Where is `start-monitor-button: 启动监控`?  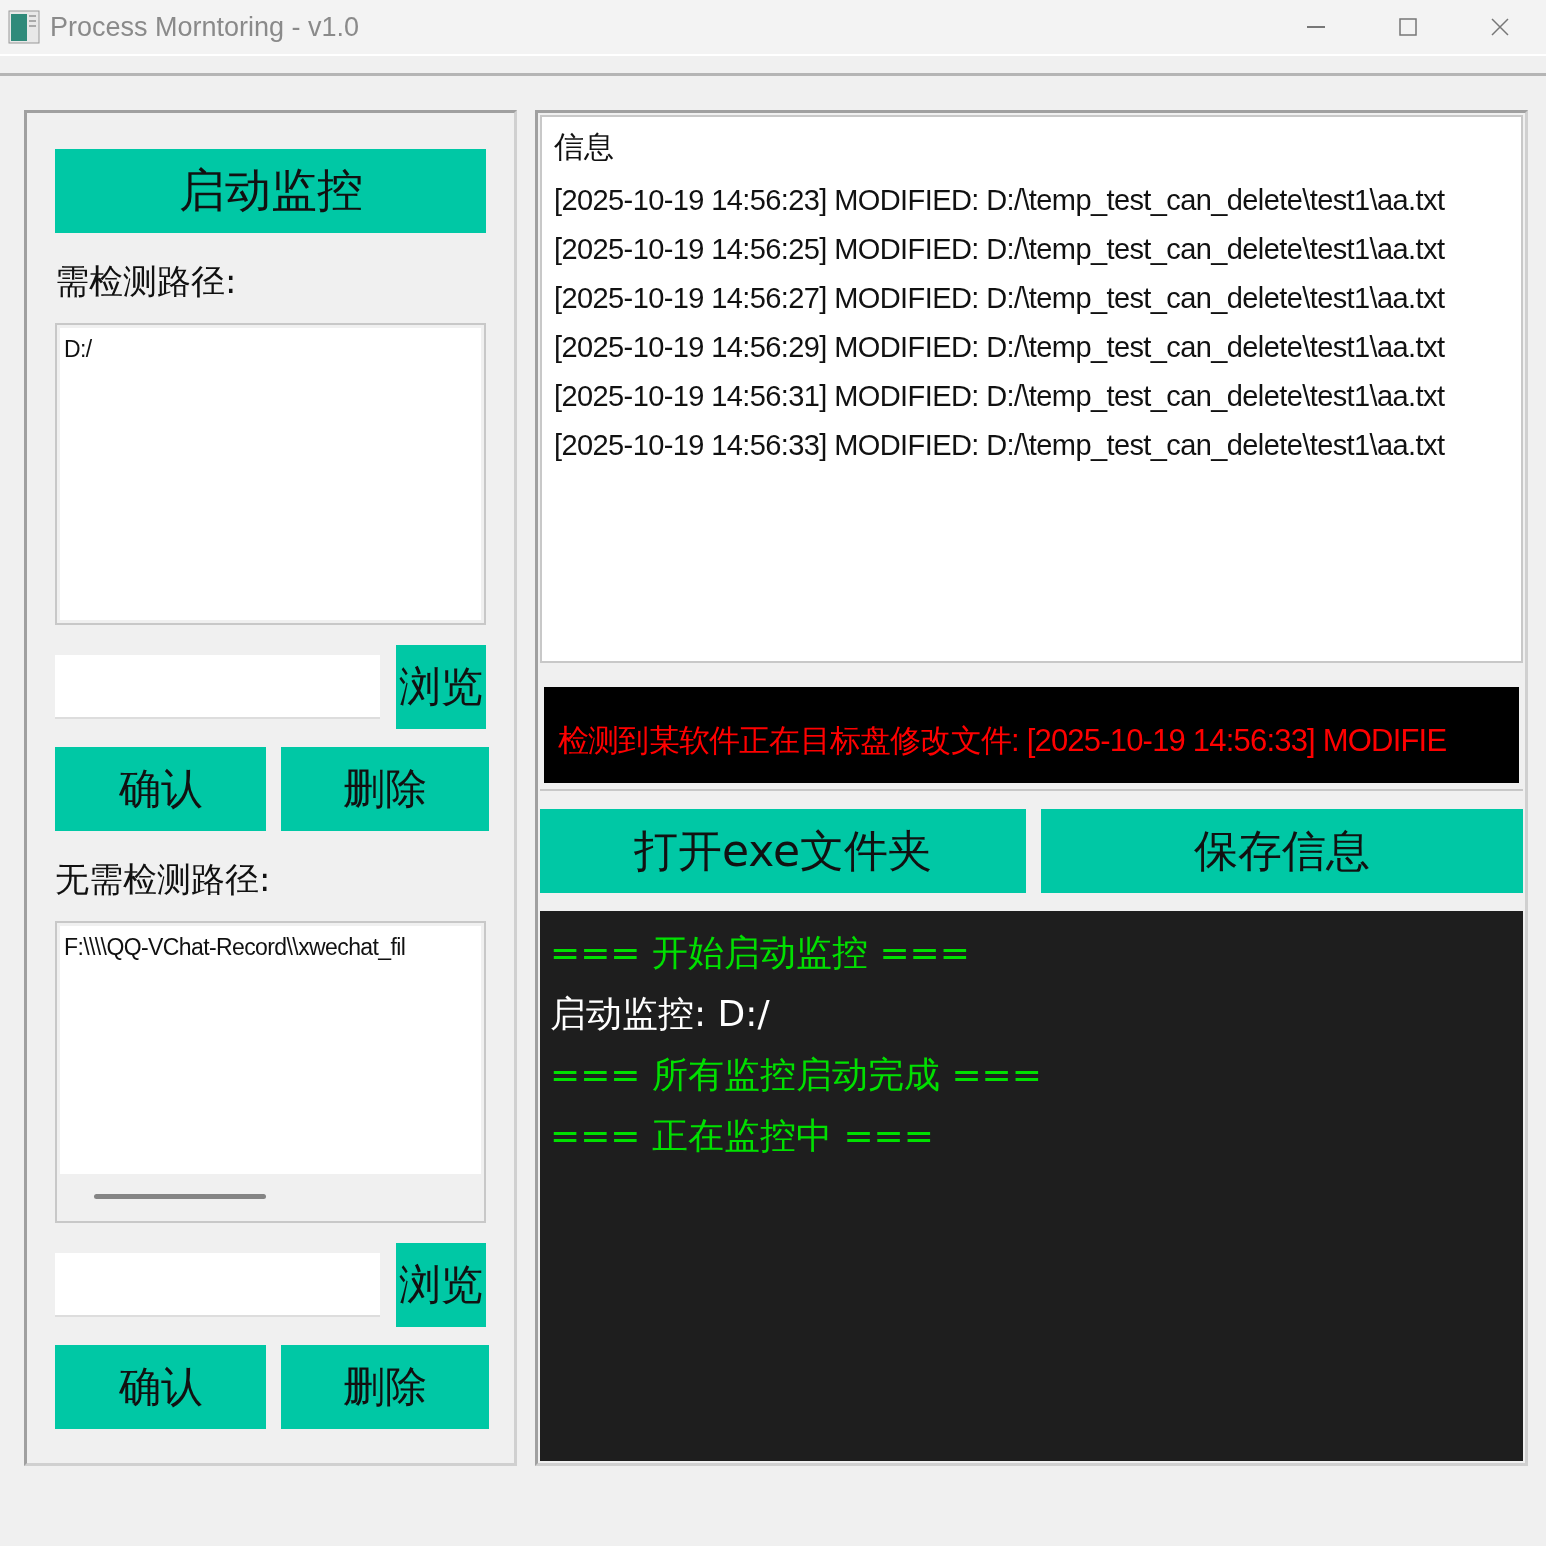
start-monitor-button: 启动监控 is located at coordinates (270, 191).